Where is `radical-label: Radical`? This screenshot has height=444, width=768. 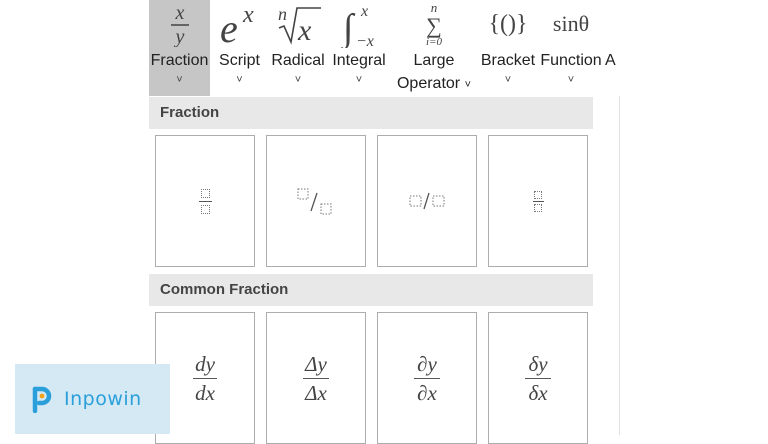
radical-label: Radical is located at coordinates (298, 60).